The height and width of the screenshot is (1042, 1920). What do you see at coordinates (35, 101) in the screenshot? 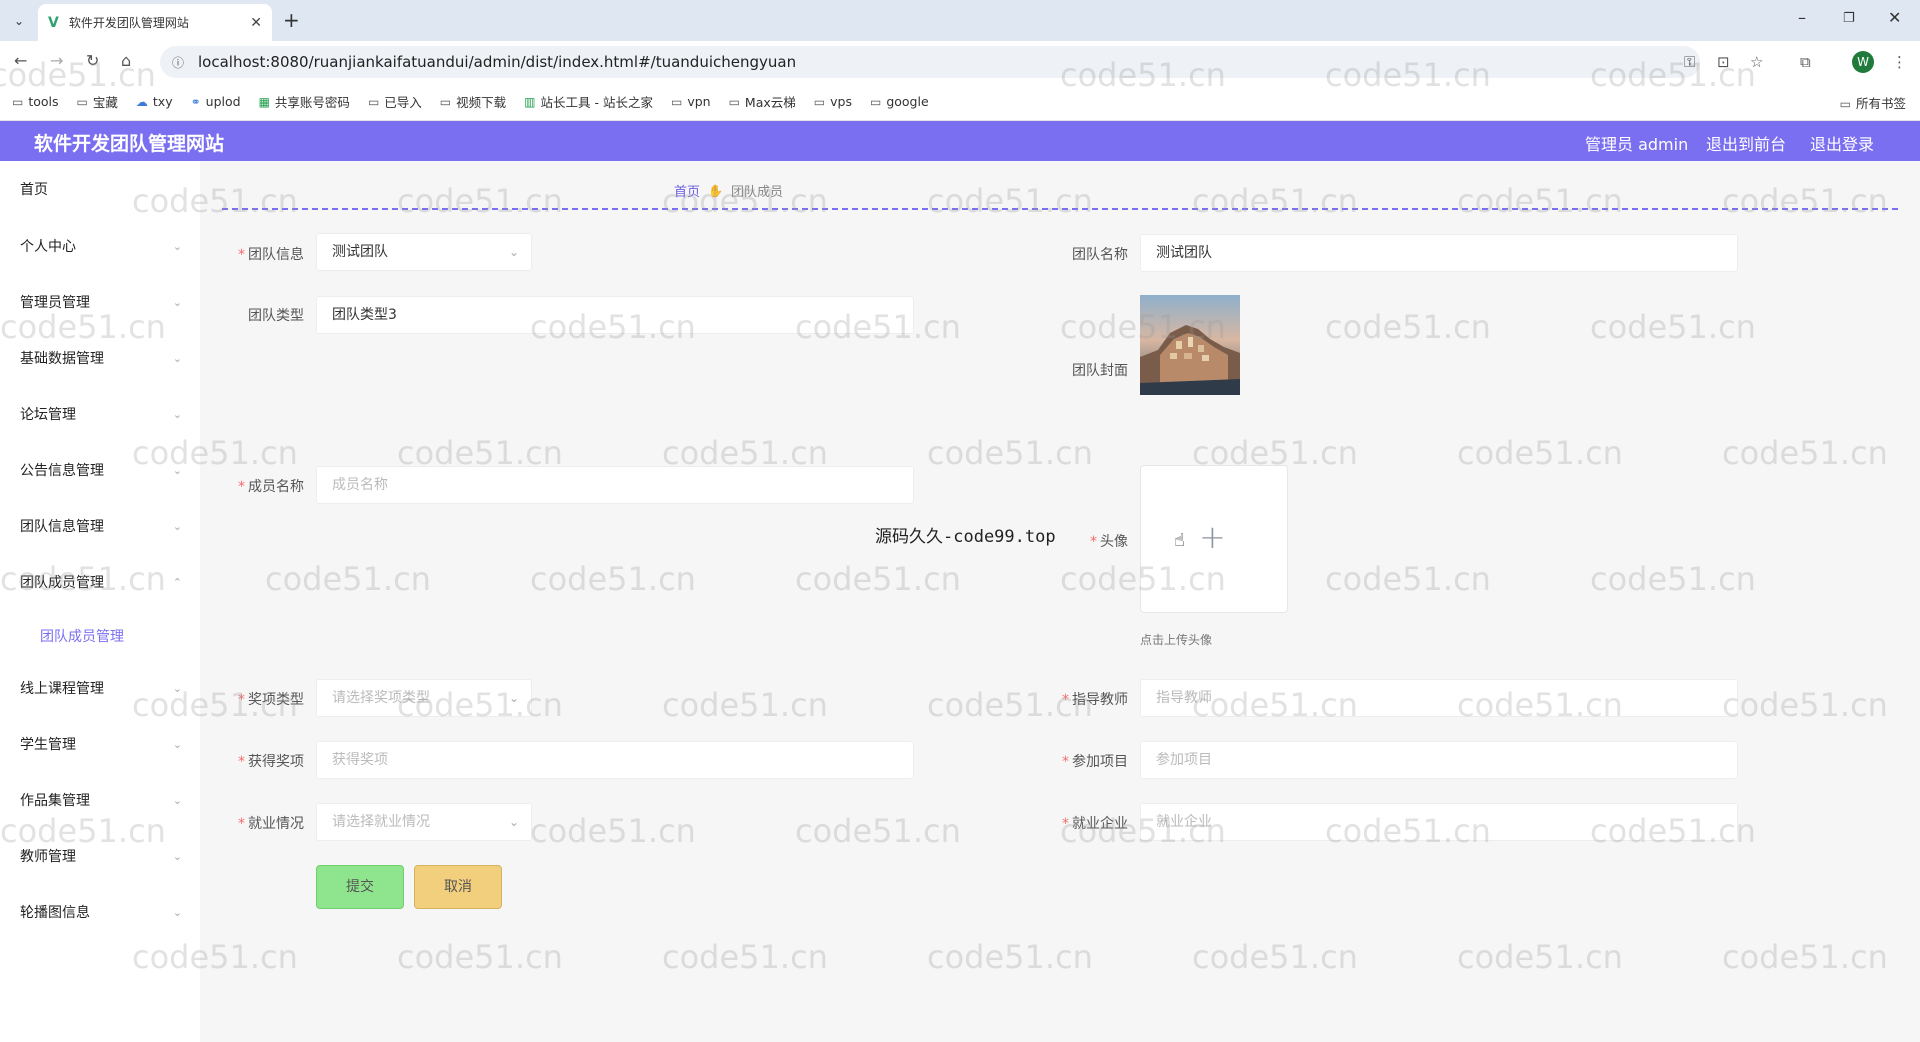
I see `bookmark-item: ▭ tools` at bounding box center [35, 101].